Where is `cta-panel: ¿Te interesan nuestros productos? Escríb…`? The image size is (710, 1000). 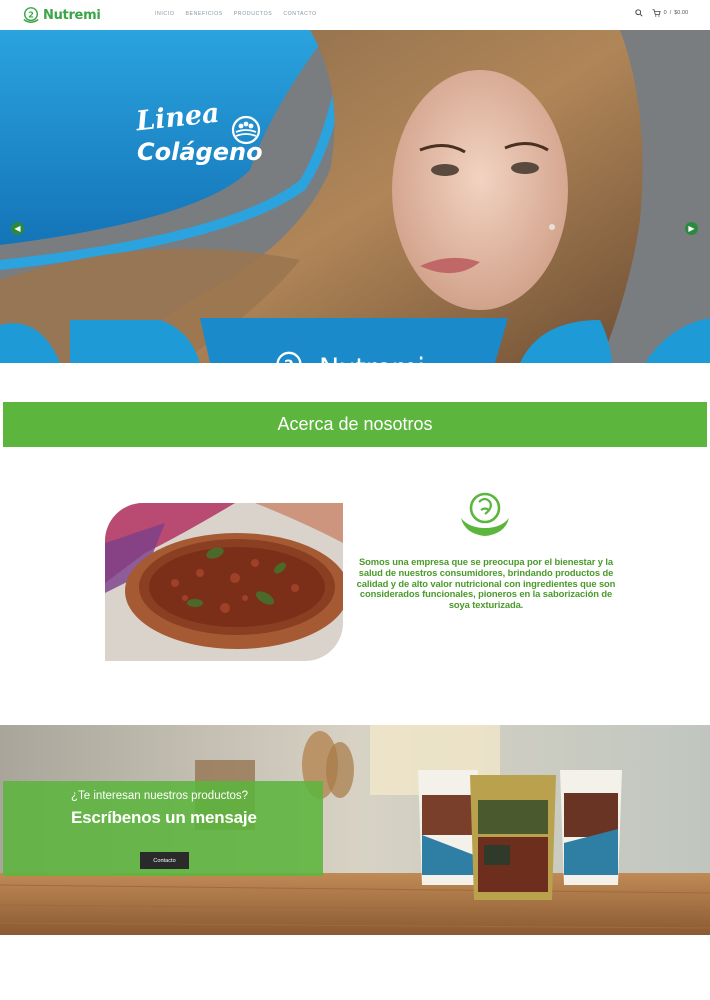
cta-panel: ¿Te interesan nuestros productos? Escríb… is located at coordinates (163, 828).